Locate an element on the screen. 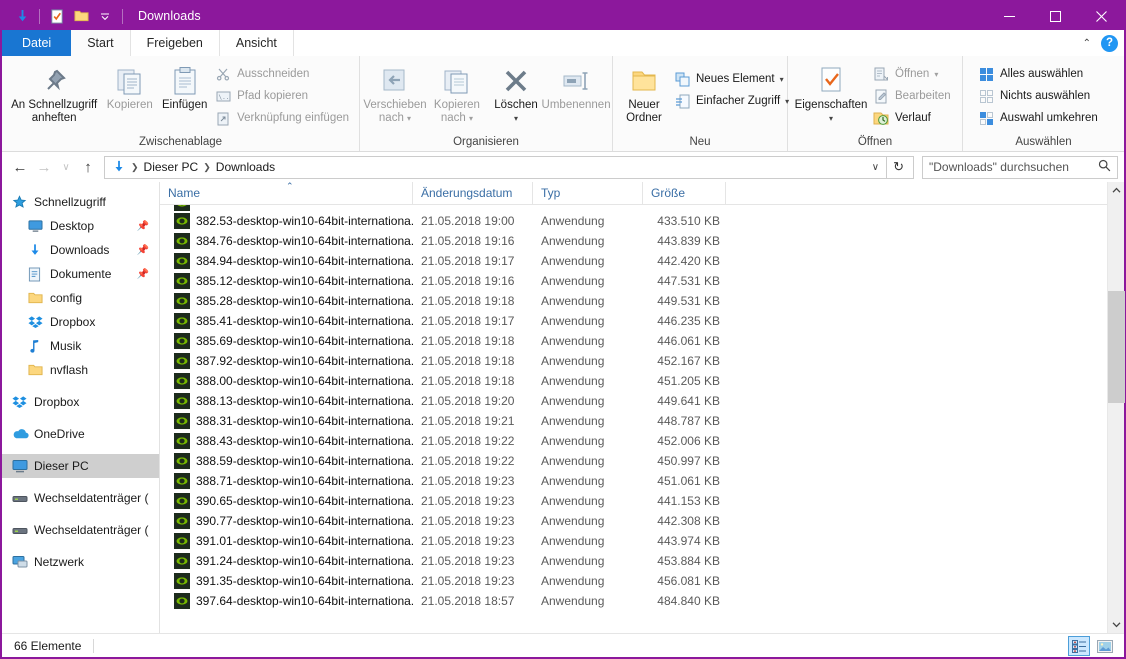 Image resolution: width=1126 pixels, height=659 pixels. new-item-button: Neues Element ▾ is located at coordinates (733, 79).